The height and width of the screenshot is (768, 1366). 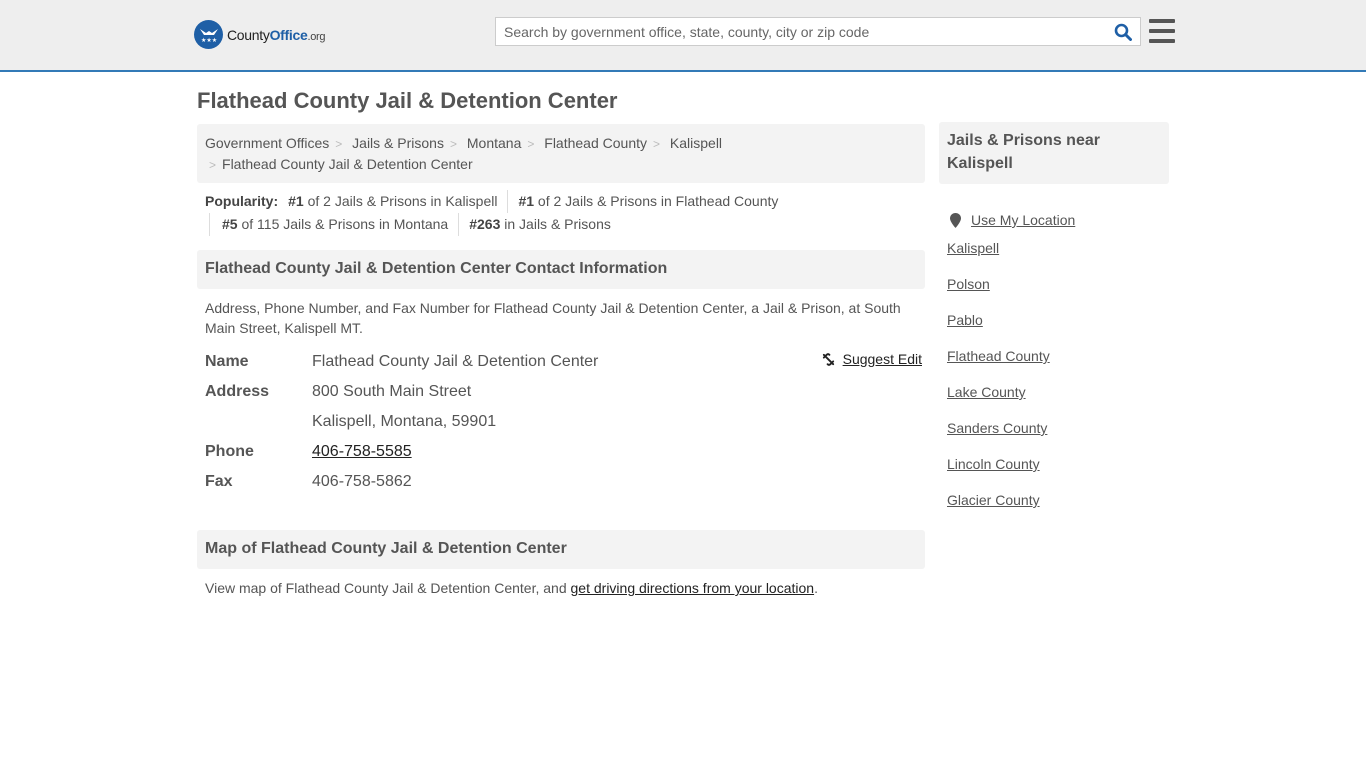 I want to click on site-logo: ★★★ CountyOffice.org, so click(x=260, y=34).